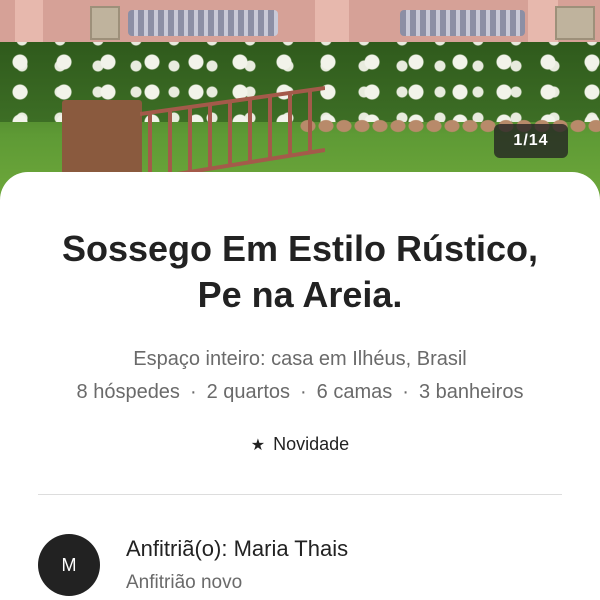  Describe the element at coordinates (471, 392) in the screenshot. I see `spec-bathrooms: 3 banheiros` at that location.